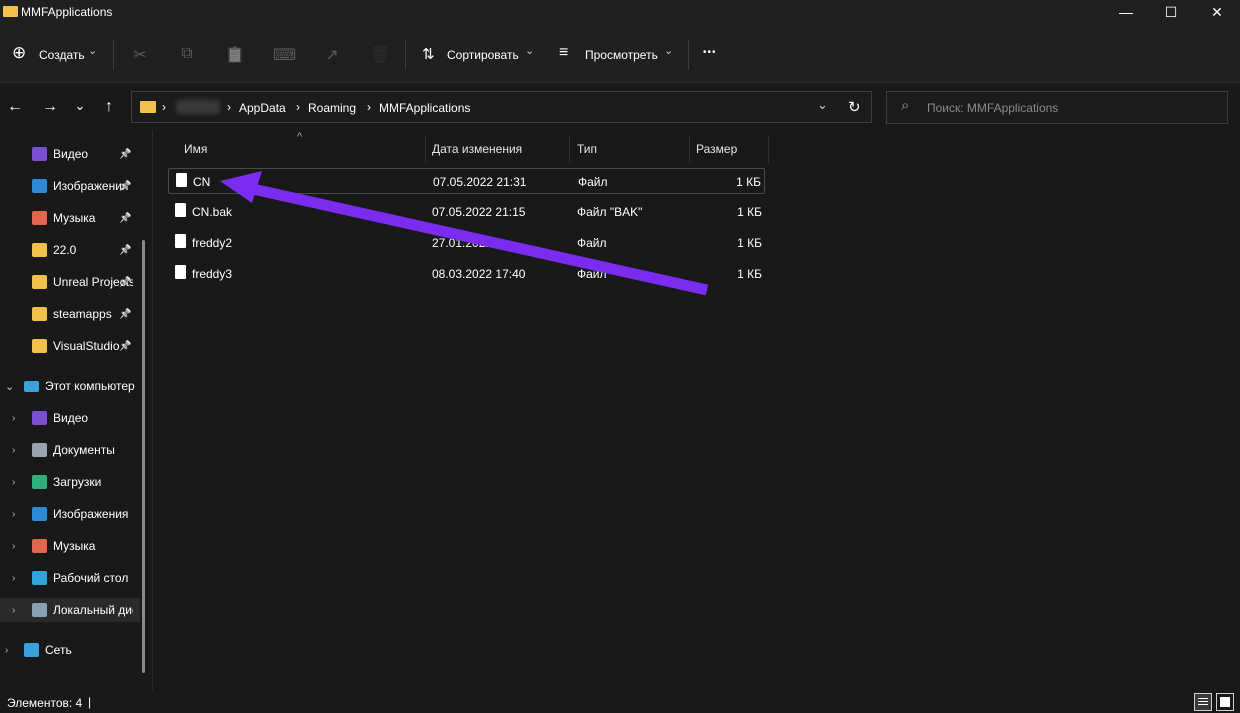  What do you see at coordinates (70, 314) in the screenshot?
I see `quick-access-item: steamapps 📌` at bounding box center [70, 314].